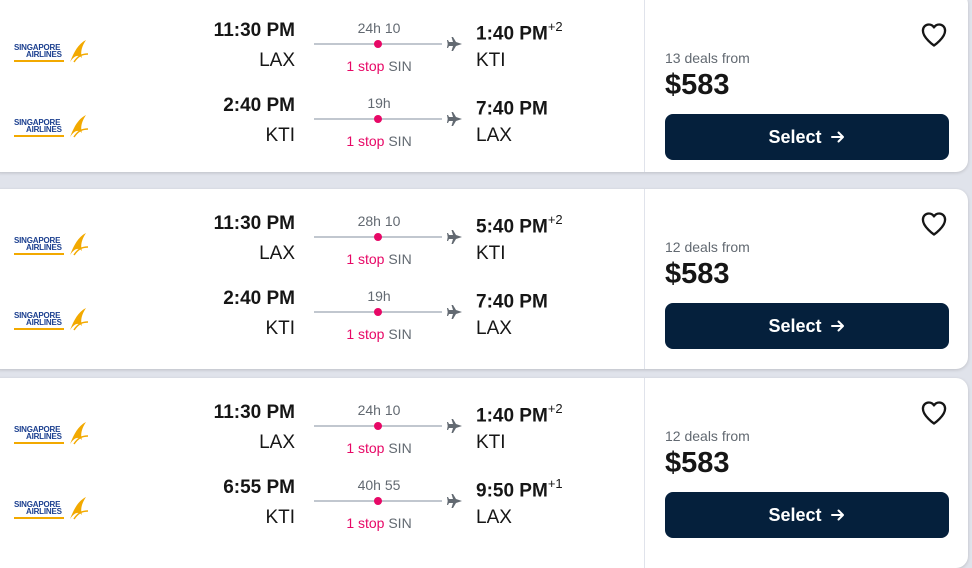  What do you see at coordinates (379, 221) in the screenshot?
I see `flight-duration: 28h 10` at bounding box center [379, 221].